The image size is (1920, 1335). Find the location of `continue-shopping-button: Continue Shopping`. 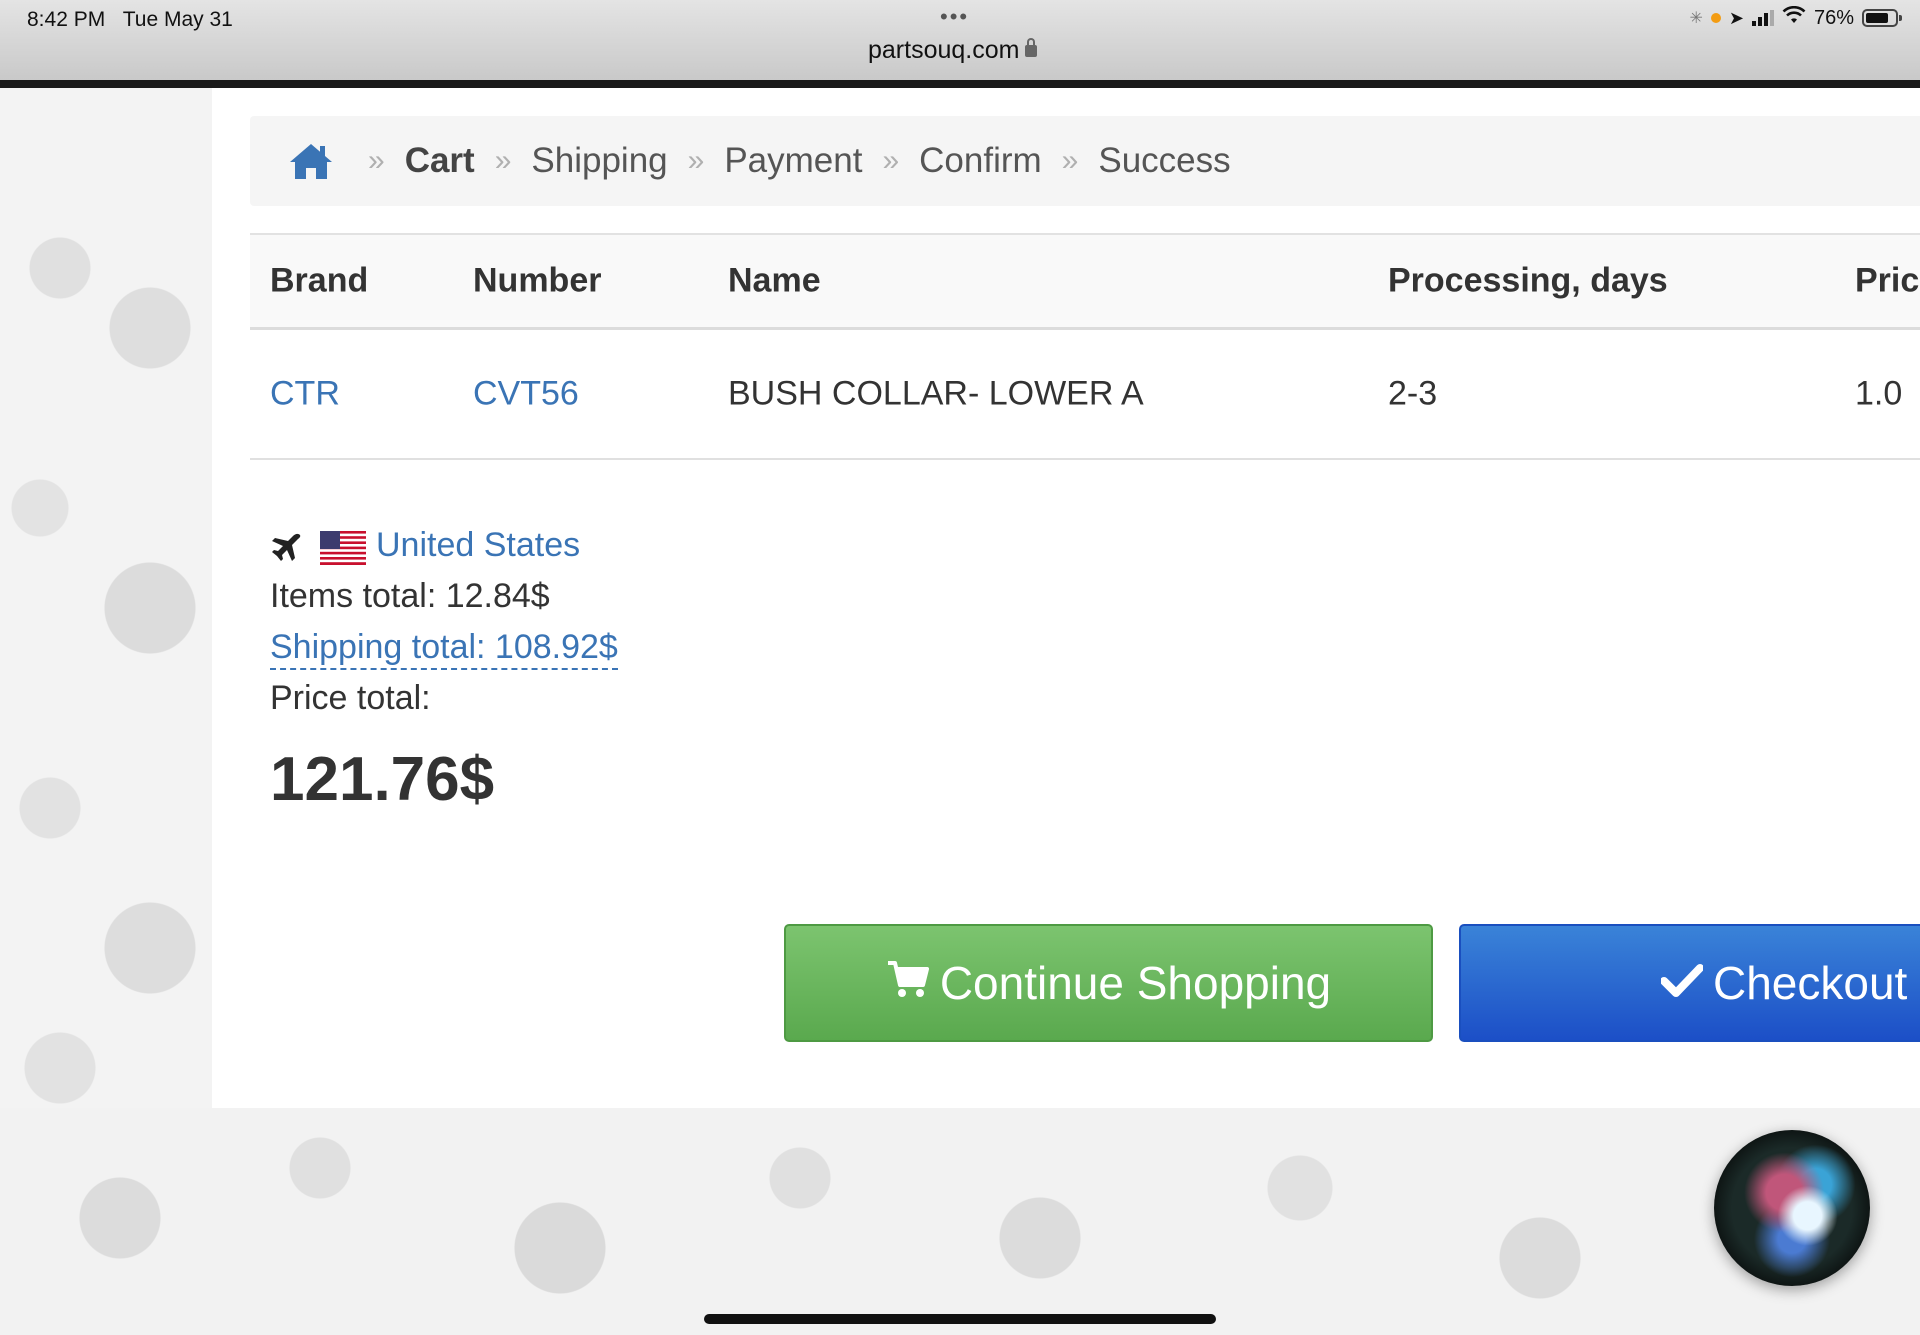

continue-shopping-button: Continue Shopping is located at coordinates (1108, 983).